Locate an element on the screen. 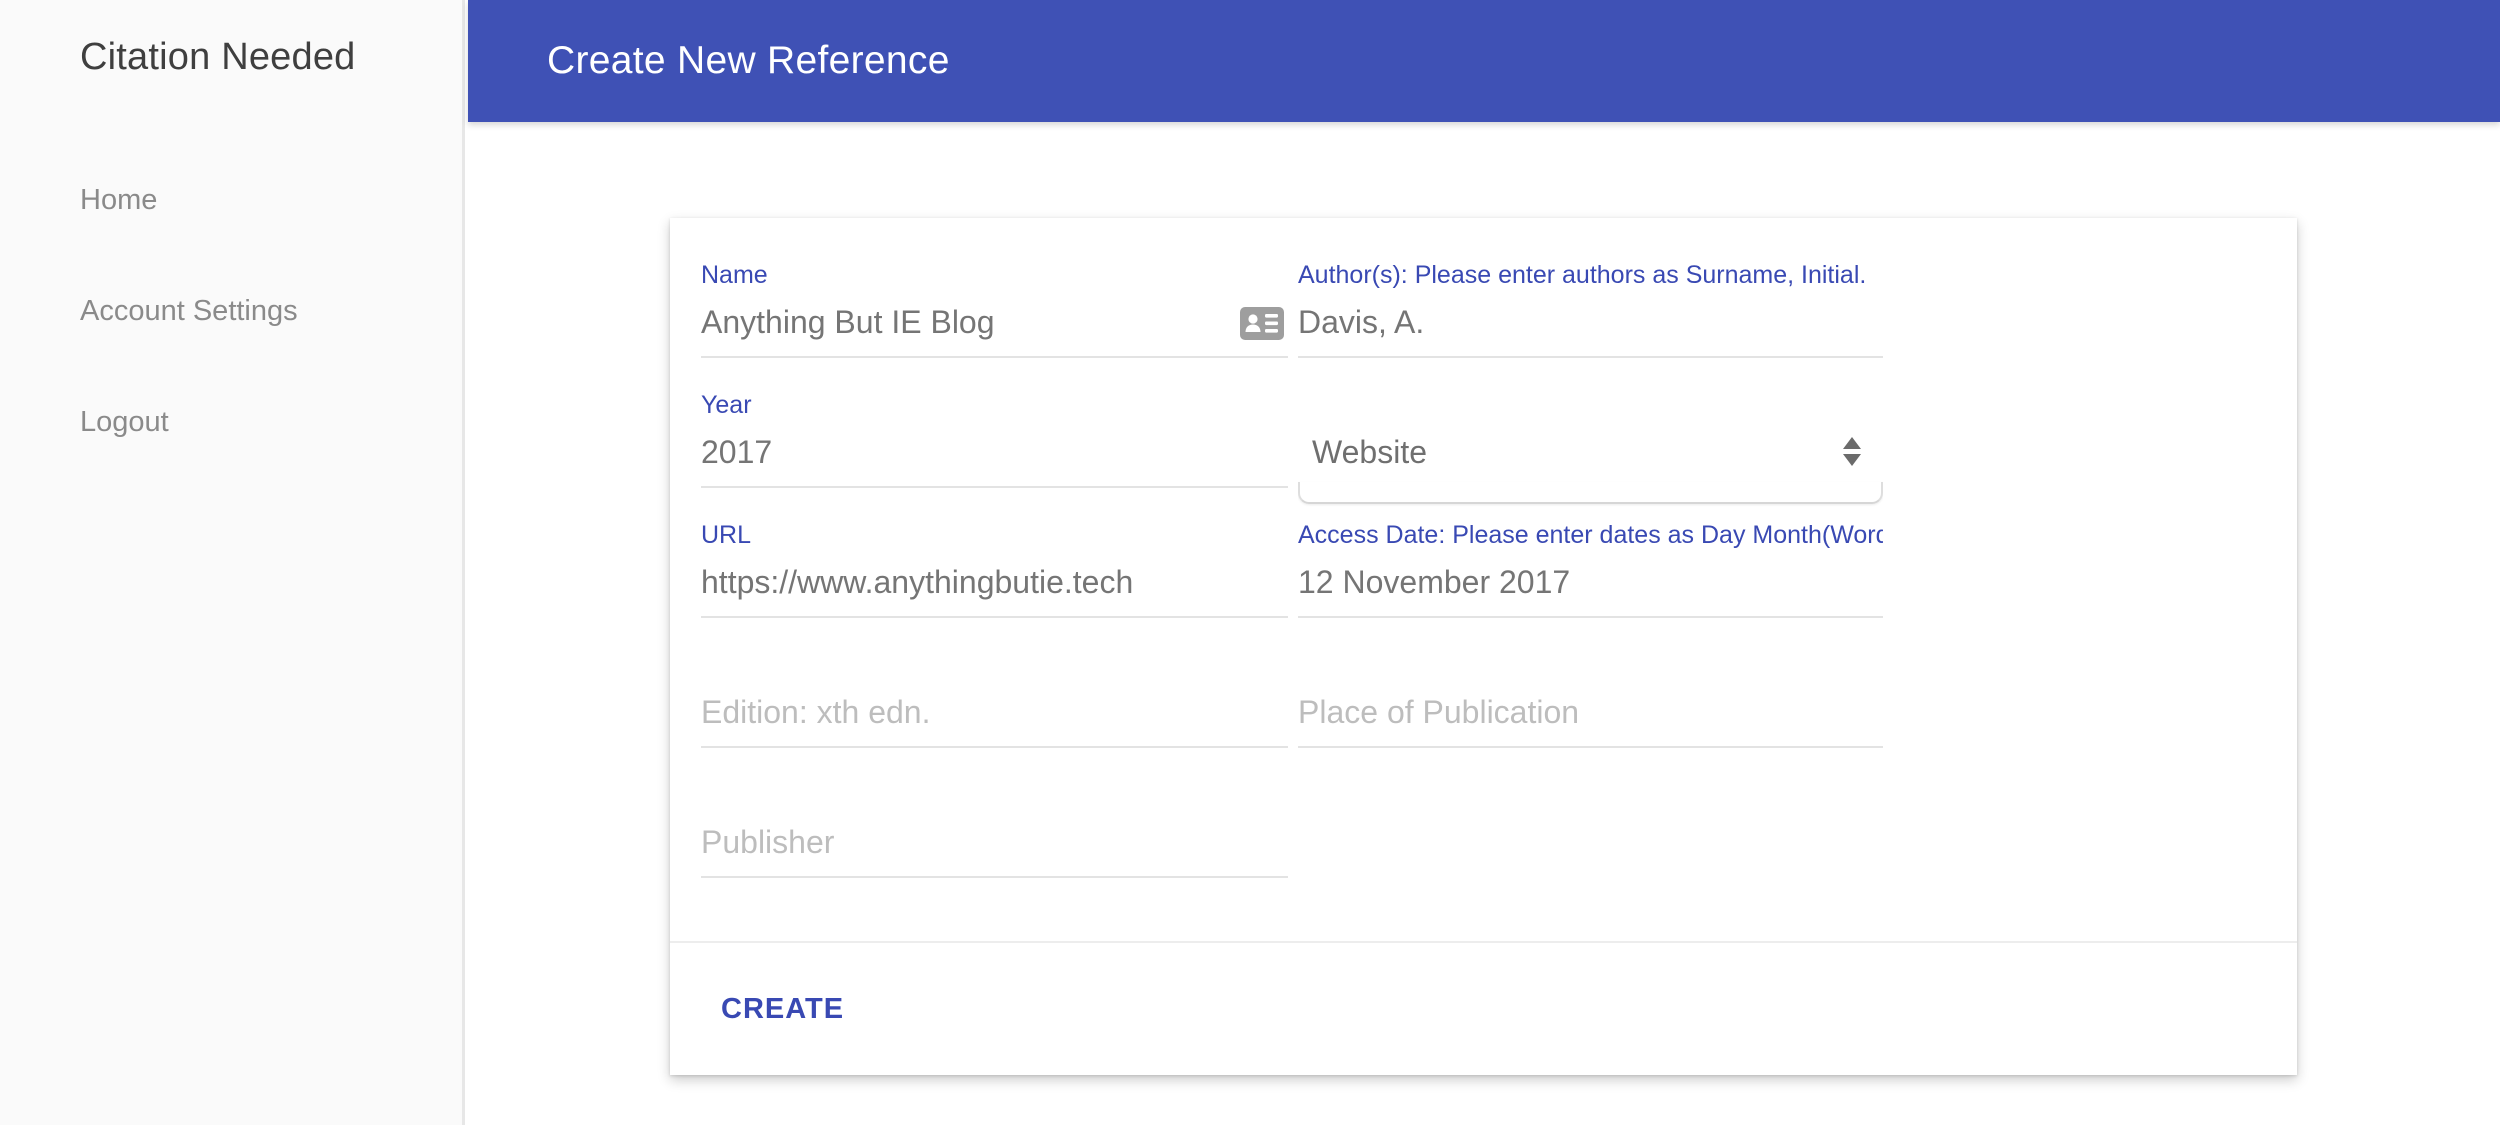 Image resolution: width=2500 pixels, height=1125 pixels. create-button: CREATE is located at coordinates (782, 1009).